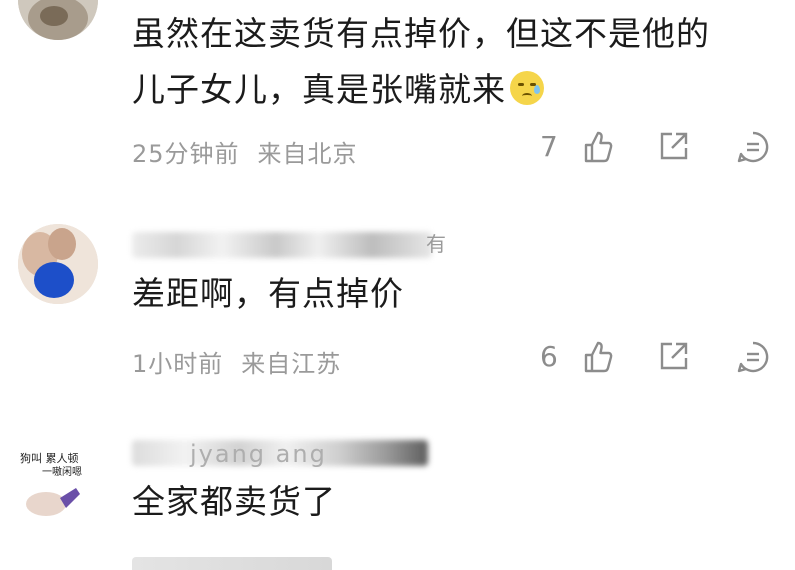 Image resolution: width=795 pixels, height=570 pixels. Describe the element at coordinates (448, 90) in the screenshot. I see `comment-text: 儿子女儿，真是张嘴就来` at that location.